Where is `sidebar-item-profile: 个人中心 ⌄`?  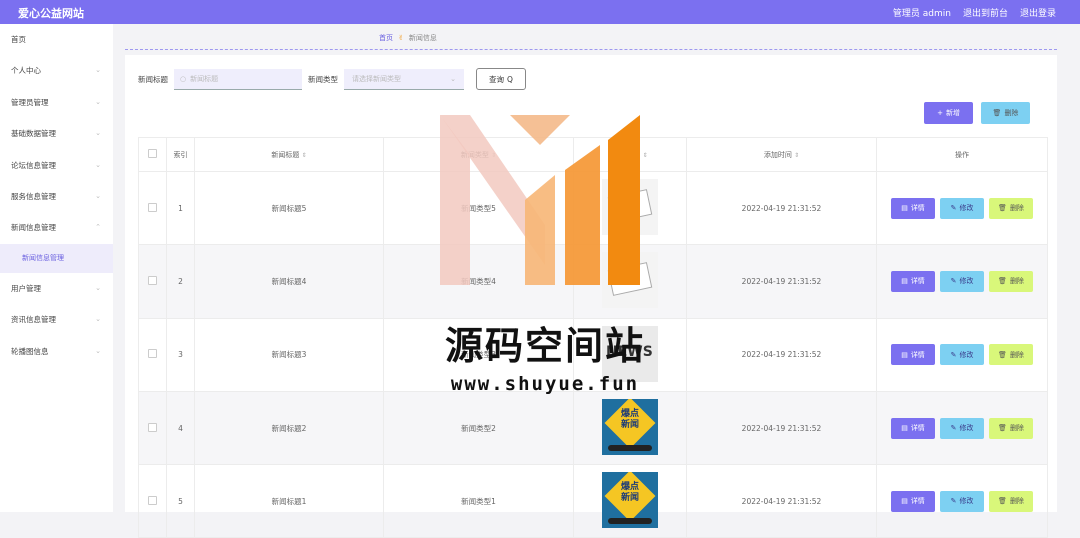 sidebar-item-profile: 个人中心 ⌄ is located at coordinates (56, 70).